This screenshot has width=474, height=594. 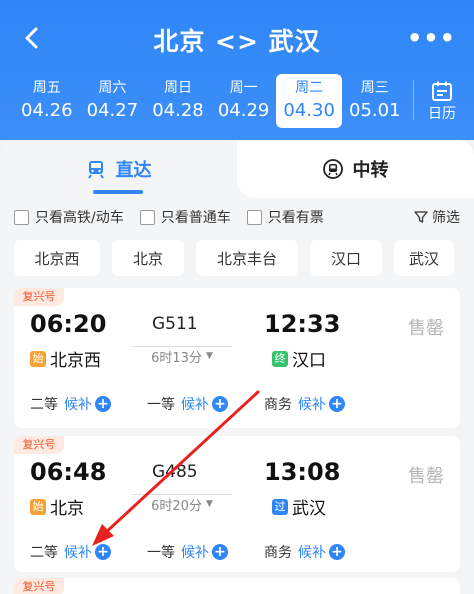 What do you see at coordinates (75, 361) in the screenshot?
I see `departure-station-name: 北京西` at bounding box center [75, 361].